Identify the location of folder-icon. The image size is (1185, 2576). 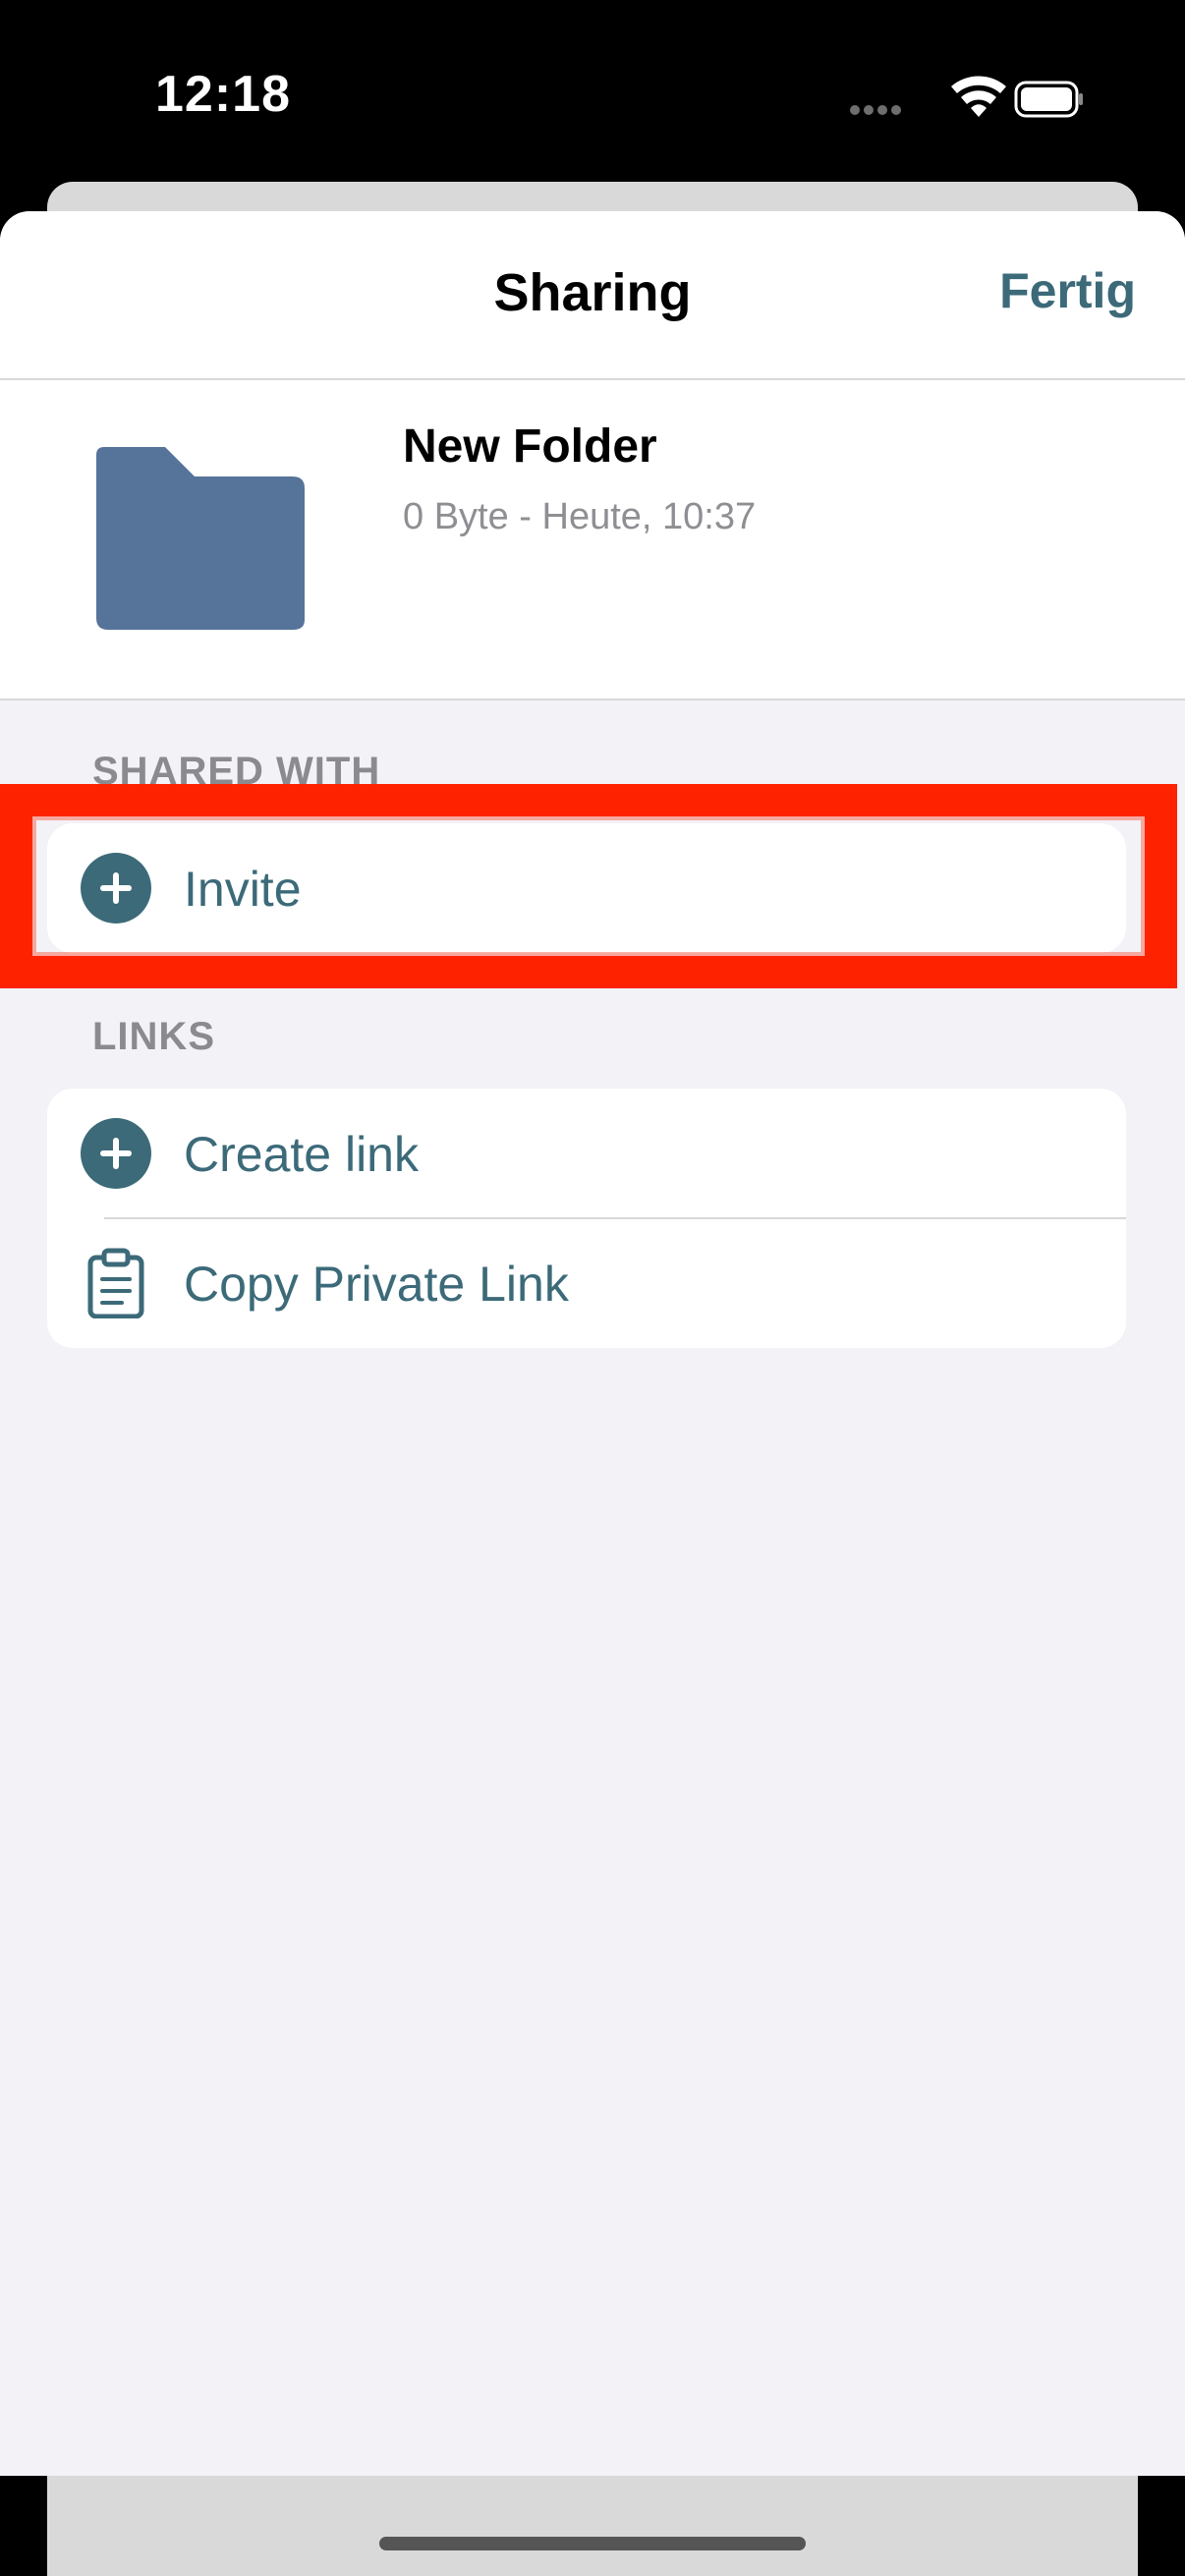
(200, 538).